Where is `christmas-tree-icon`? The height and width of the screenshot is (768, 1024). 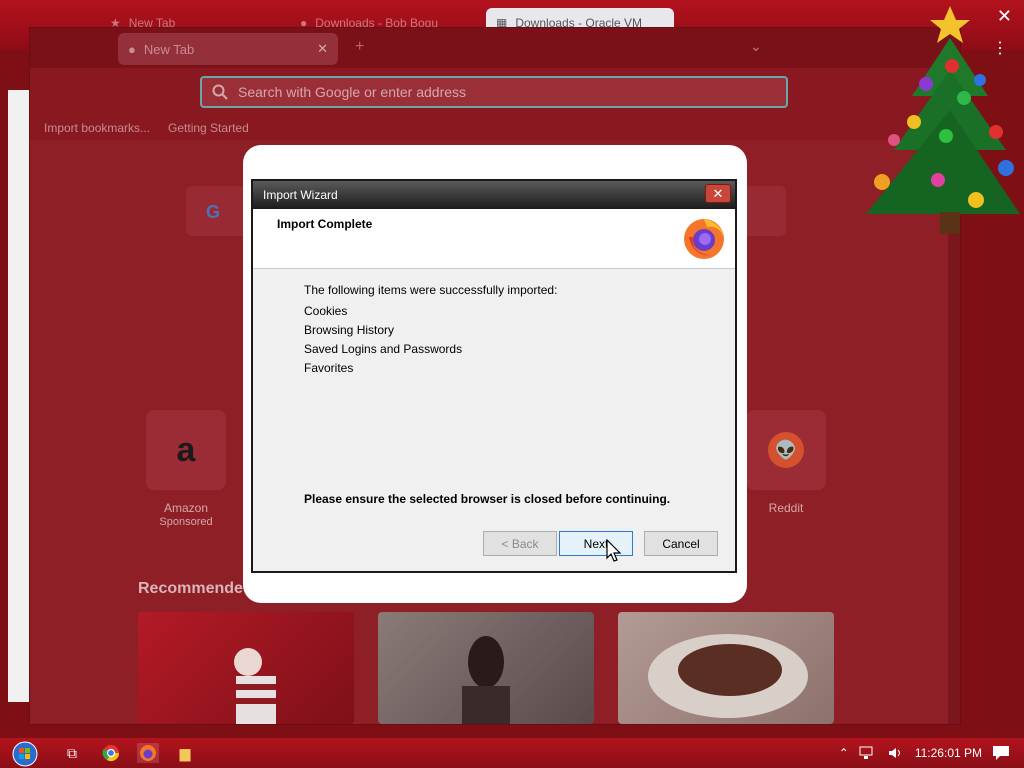
christmas-tree-icon is located at coordinates (943, 120).